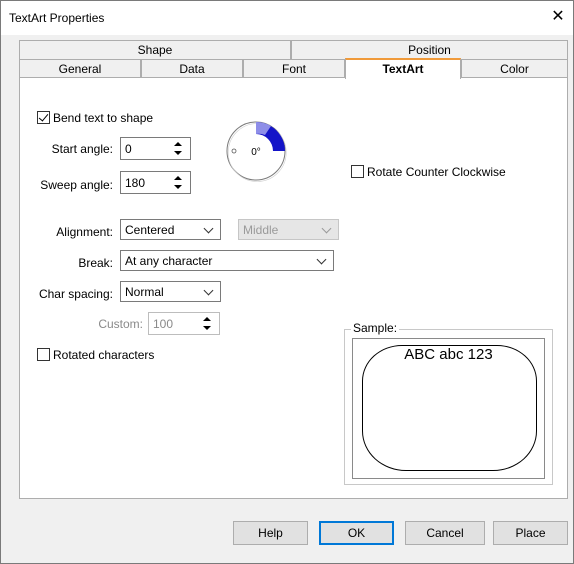 The height and width of the screenshot is (564, 574). What do you see at coordinates (375, 328) in the screenshot?
I see `sample-label: Sample:` at bounding box center [375, 328].